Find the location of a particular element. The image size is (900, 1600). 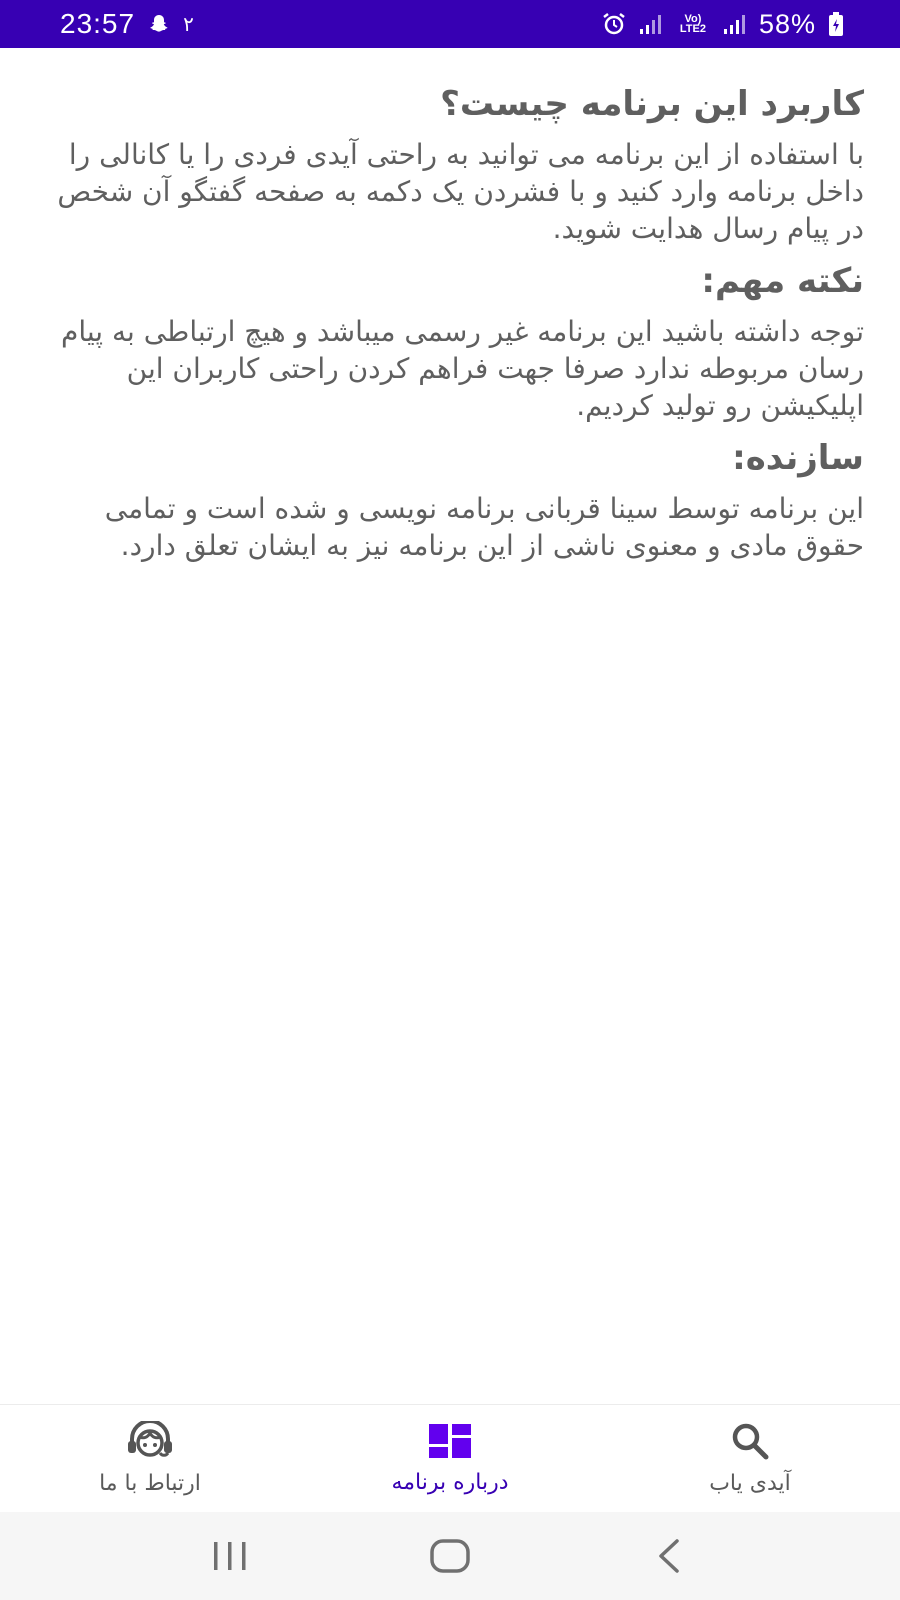

nav-item-id-finder: آیدی یاب is located at coordinates (750, 1458).